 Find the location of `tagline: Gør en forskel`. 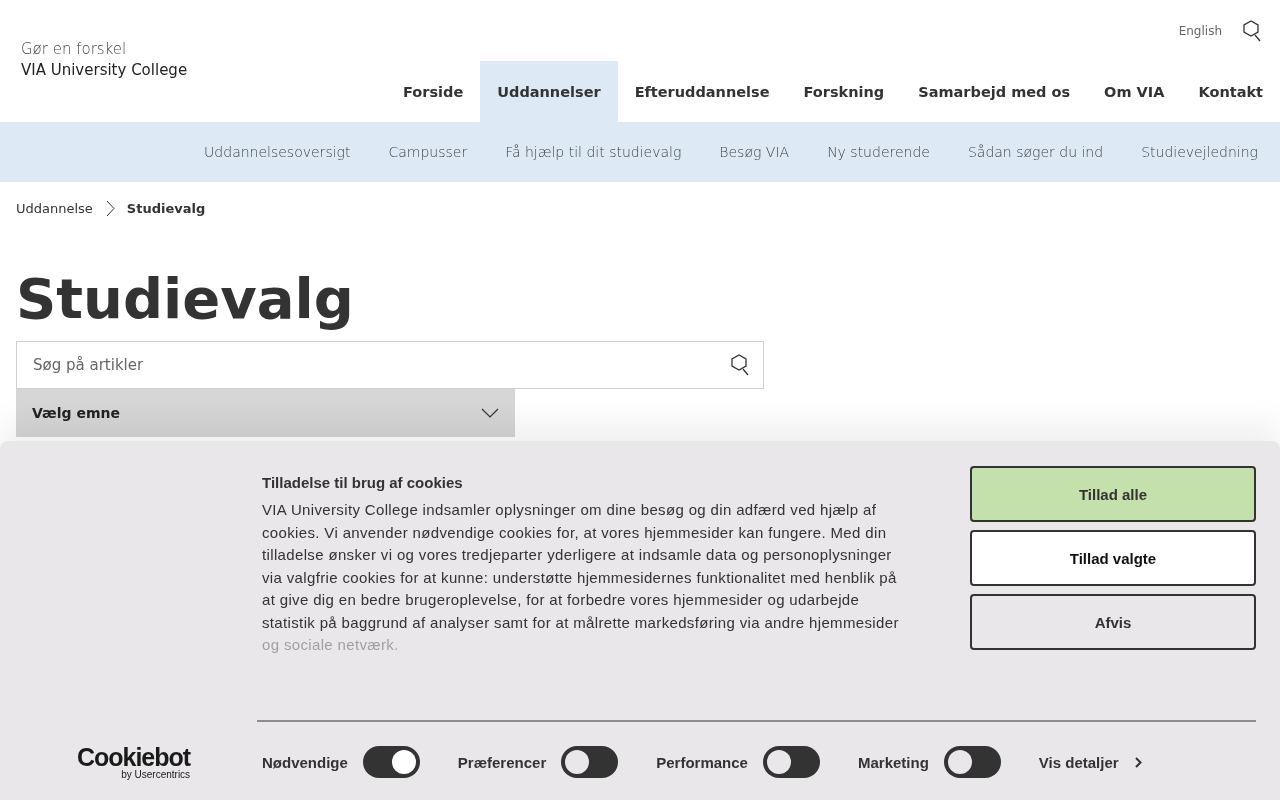

tagline: Gør en forskel is located at coordinates (74, 49).